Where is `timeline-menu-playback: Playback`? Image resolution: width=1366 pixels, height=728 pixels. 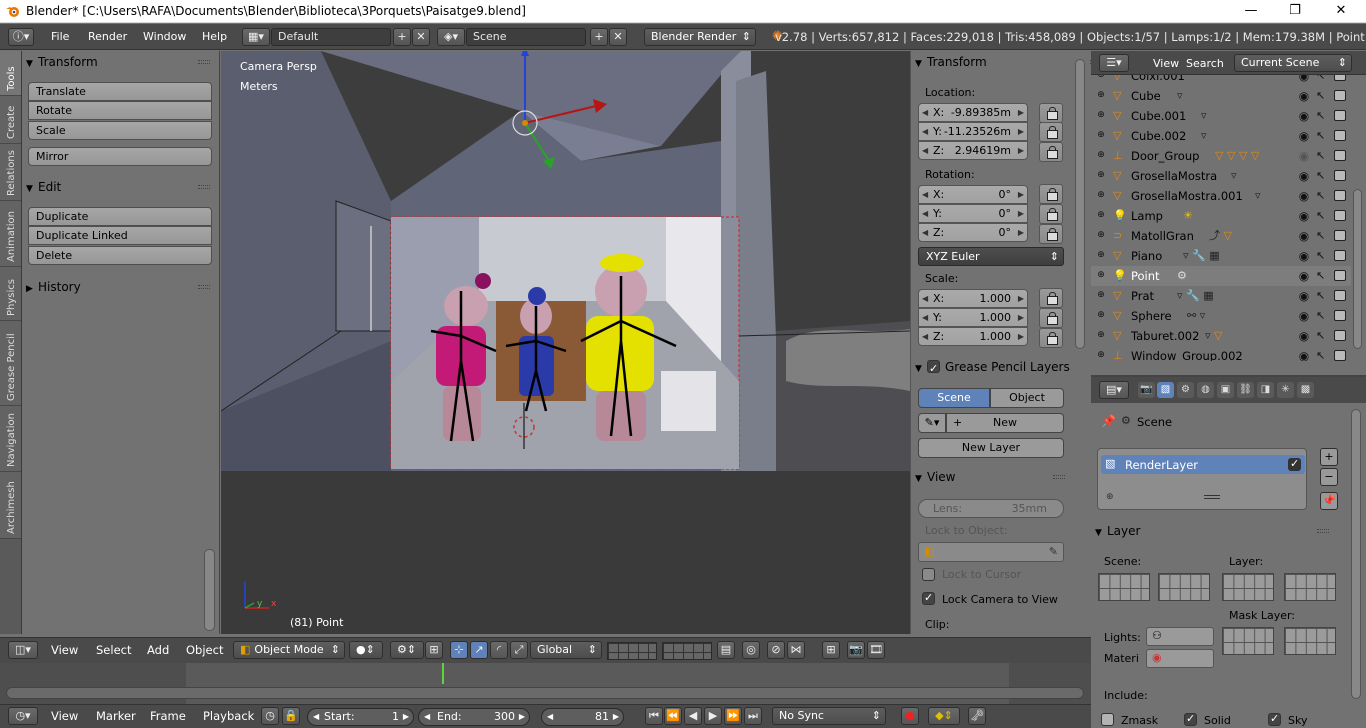 timeline-menu-playback: Playback is located at coordinates (228, 716).